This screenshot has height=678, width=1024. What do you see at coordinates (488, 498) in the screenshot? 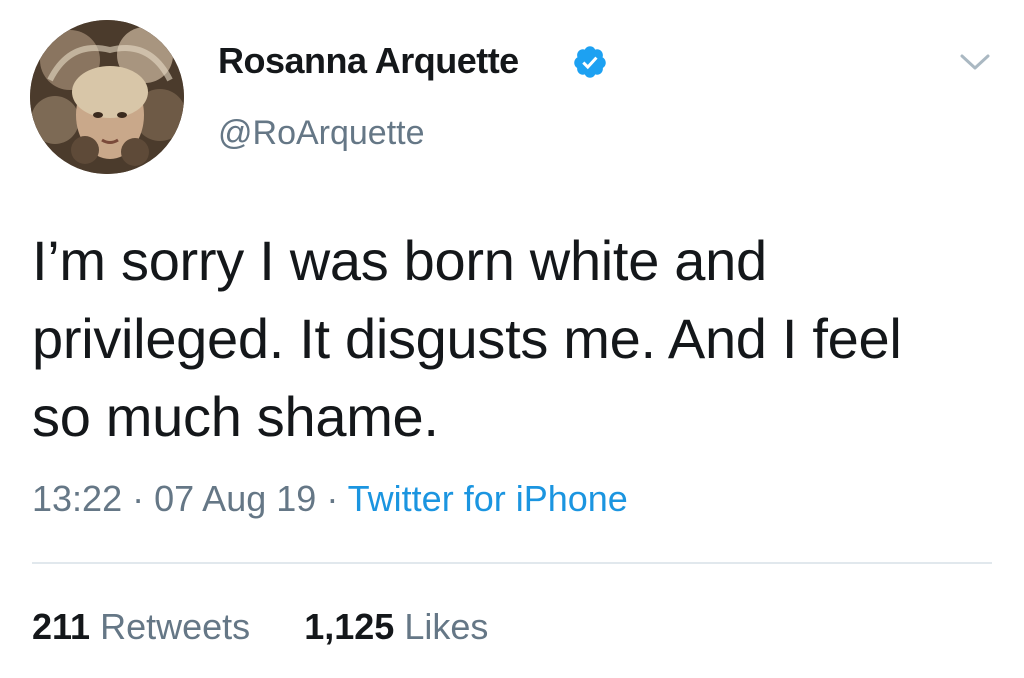
I see `tweet-source-link: Twitter for iPhone` at bounding box center [488, 498].